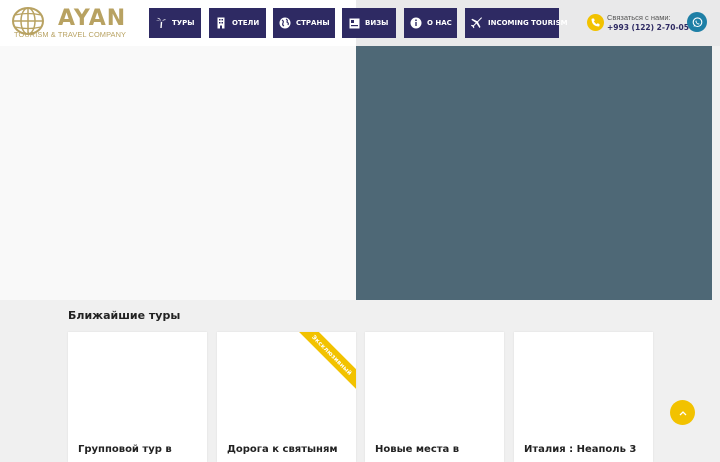 This screenshot has width=720, height=462. What do you see at coordinates (583, 397) in the screenshot?
I see `tour-card: Италия : Неаполь 3` at bounding box center [583, 397].